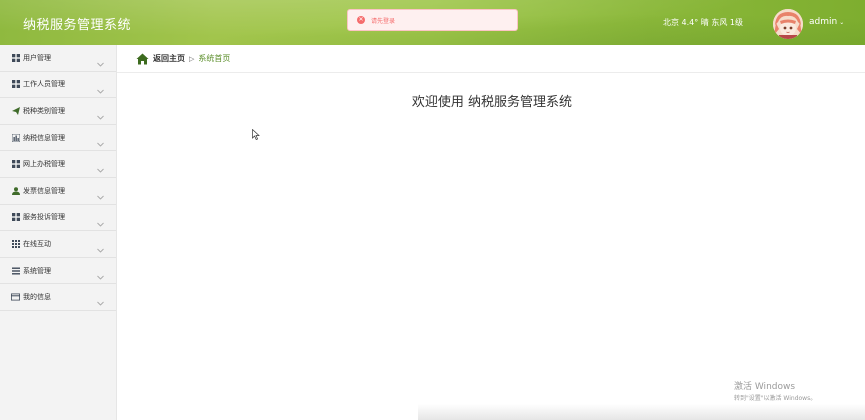  I want to click on activation-subtitle: 转到"设置"以激活 Windows。, so click(775, 398).